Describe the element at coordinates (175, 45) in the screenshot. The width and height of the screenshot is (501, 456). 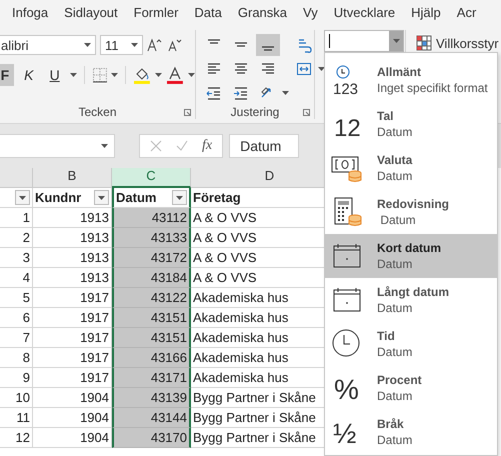
I see `shrink-font-icon` at that location.